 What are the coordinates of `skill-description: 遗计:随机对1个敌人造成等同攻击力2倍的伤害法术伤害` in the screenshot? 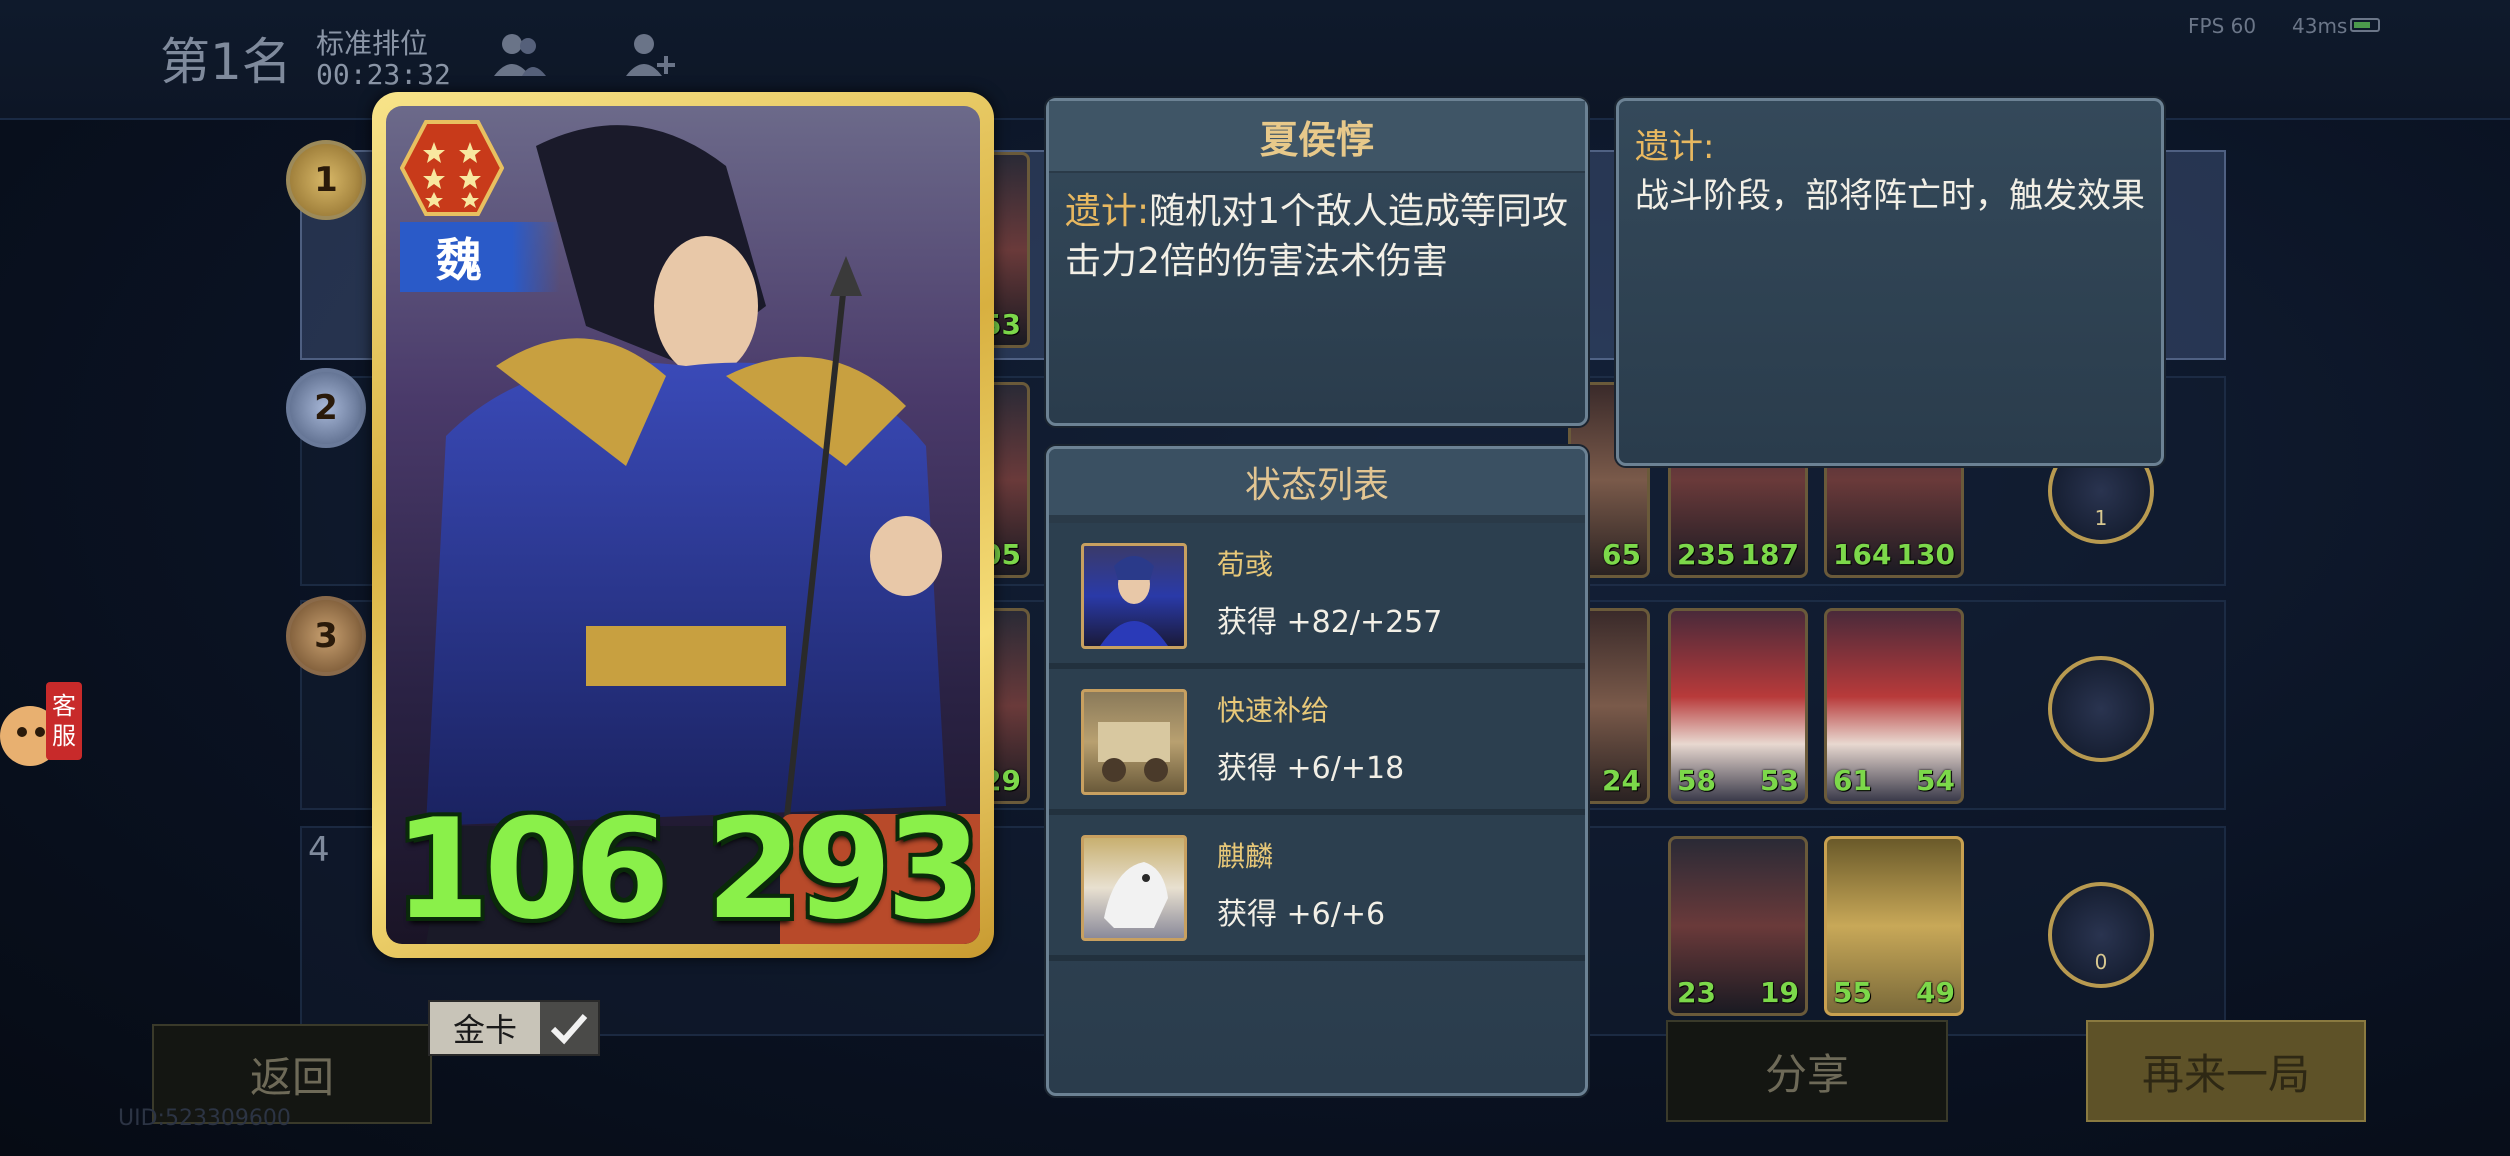 It's located at (1317, 237).